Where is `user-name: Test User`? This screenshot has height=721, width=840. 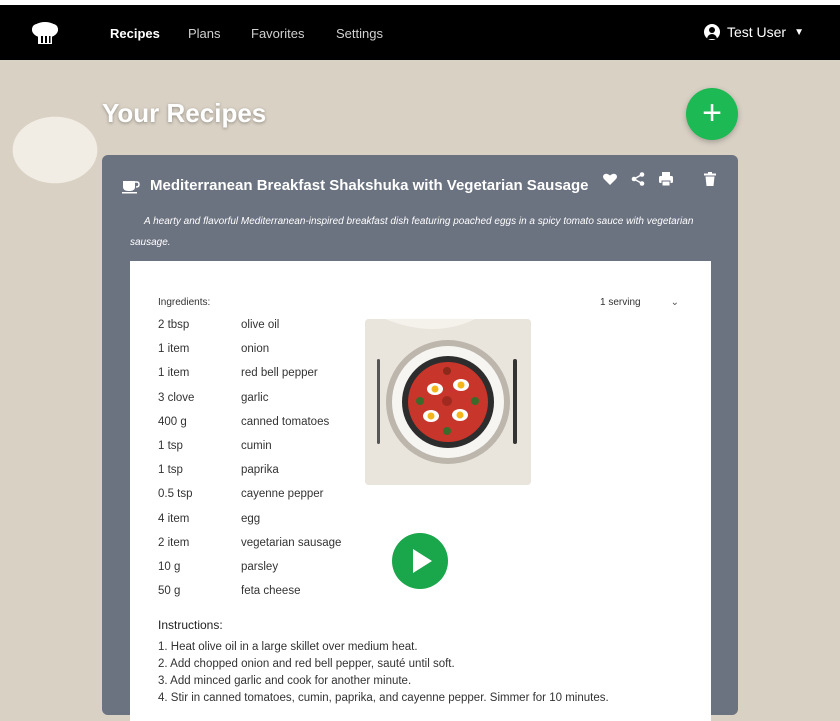 user-name: Test User is located at coordinates (756, 32).